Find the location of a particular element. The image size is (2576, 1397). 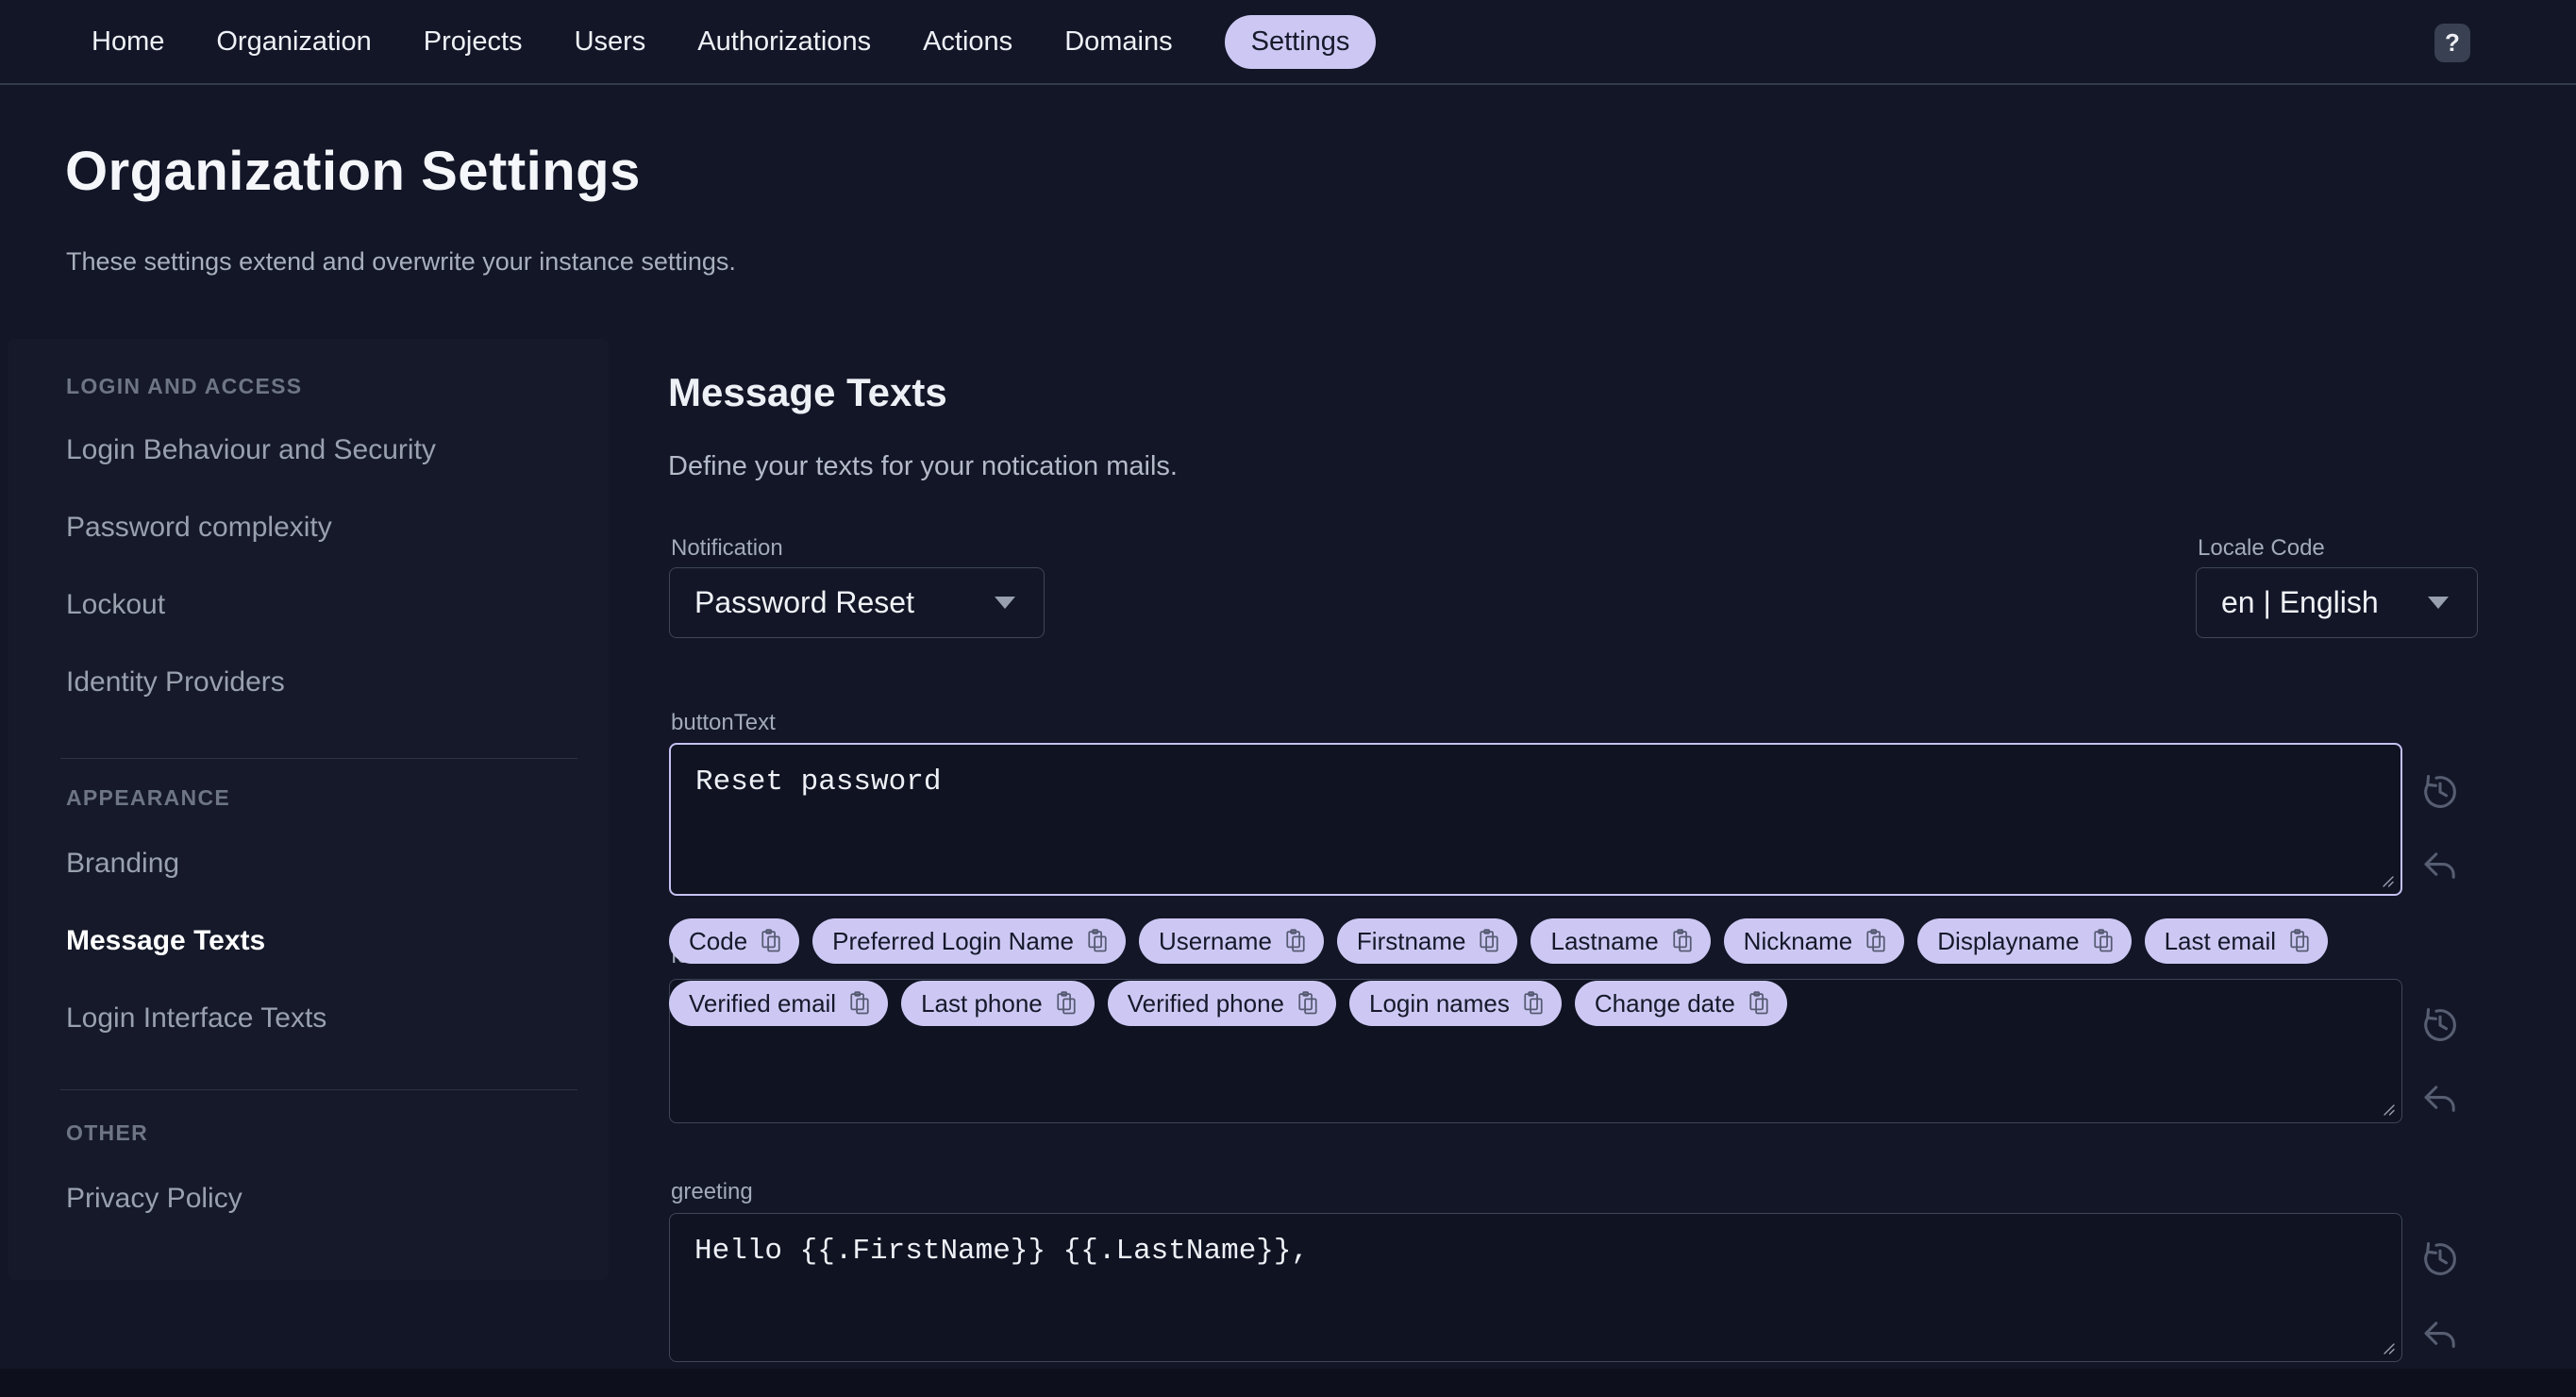

nav-item-home: Home is located at coordinates (128, 41).